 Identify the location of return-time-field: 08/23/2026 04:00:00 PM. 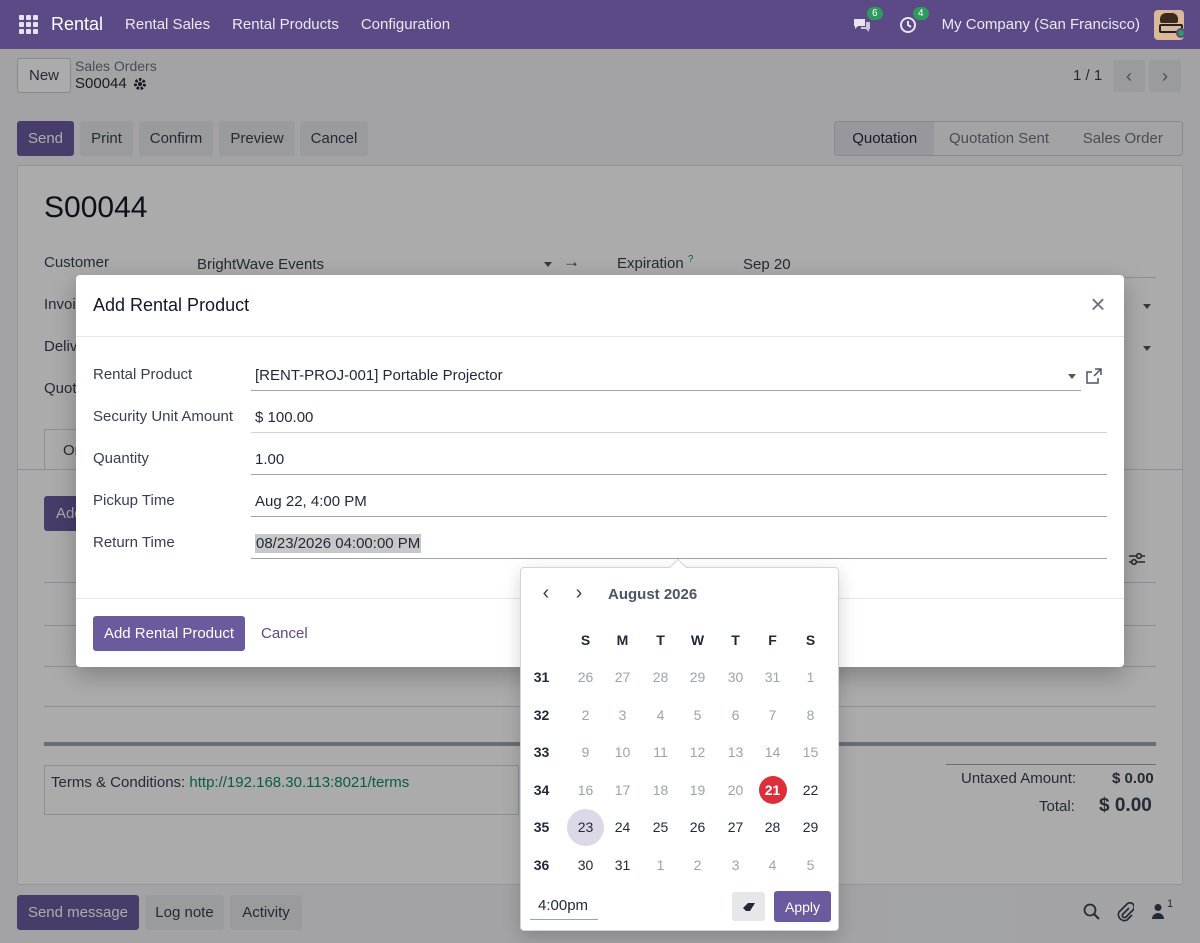
(679, 544).